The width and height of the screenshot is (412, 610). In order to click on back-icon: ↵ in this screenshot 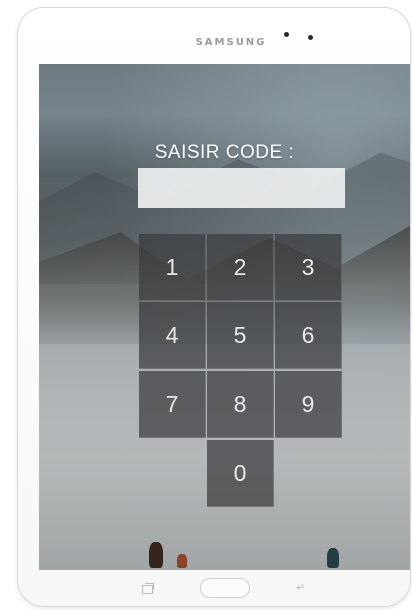, I will do `click(302, 587)`.